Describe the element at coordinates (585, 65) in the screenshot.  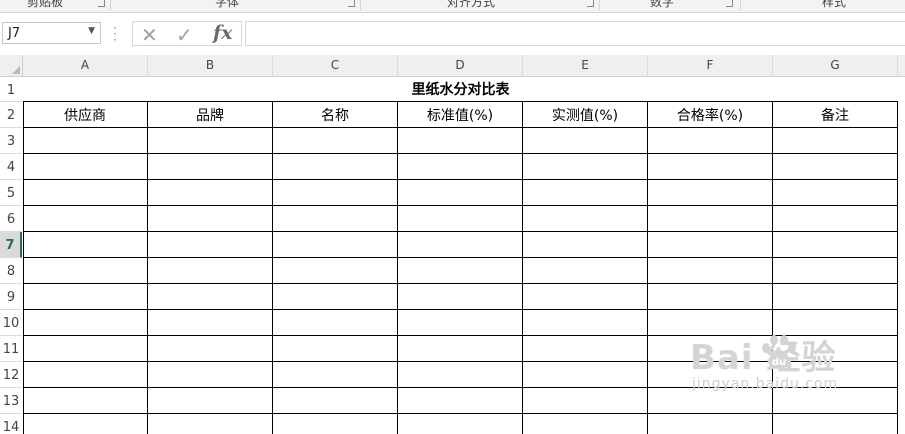
I see `column-header-e: E` at that location.